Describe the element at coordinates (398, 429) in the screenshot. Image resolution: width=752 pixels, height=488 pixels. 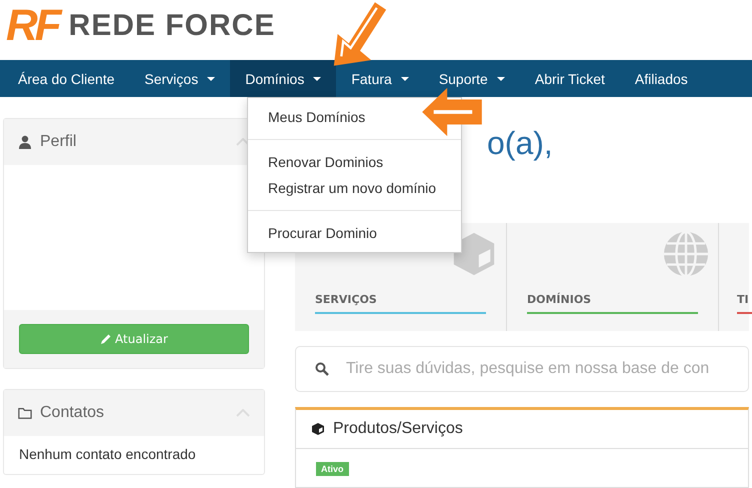
I see `panel-title: Produtos/Serviços` at that location.